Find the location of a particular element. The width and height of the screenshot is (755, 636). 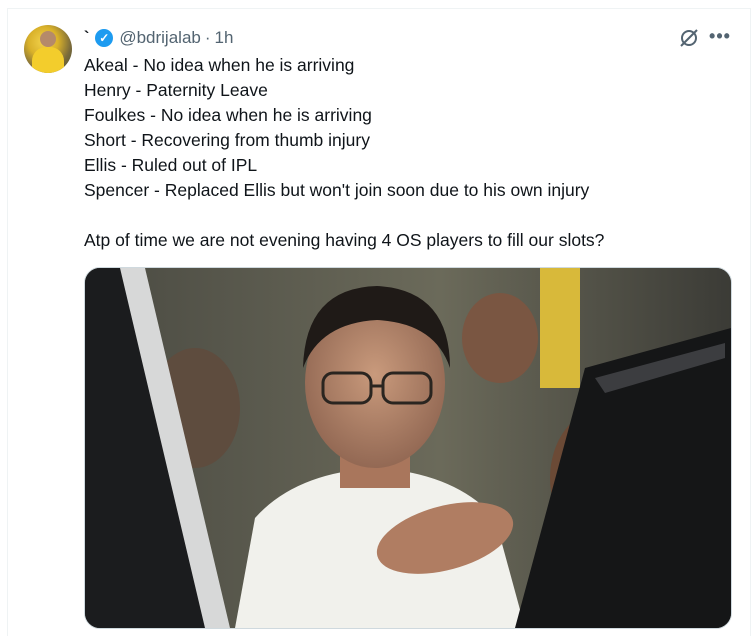

avatar is located at coordinates (48, 49).